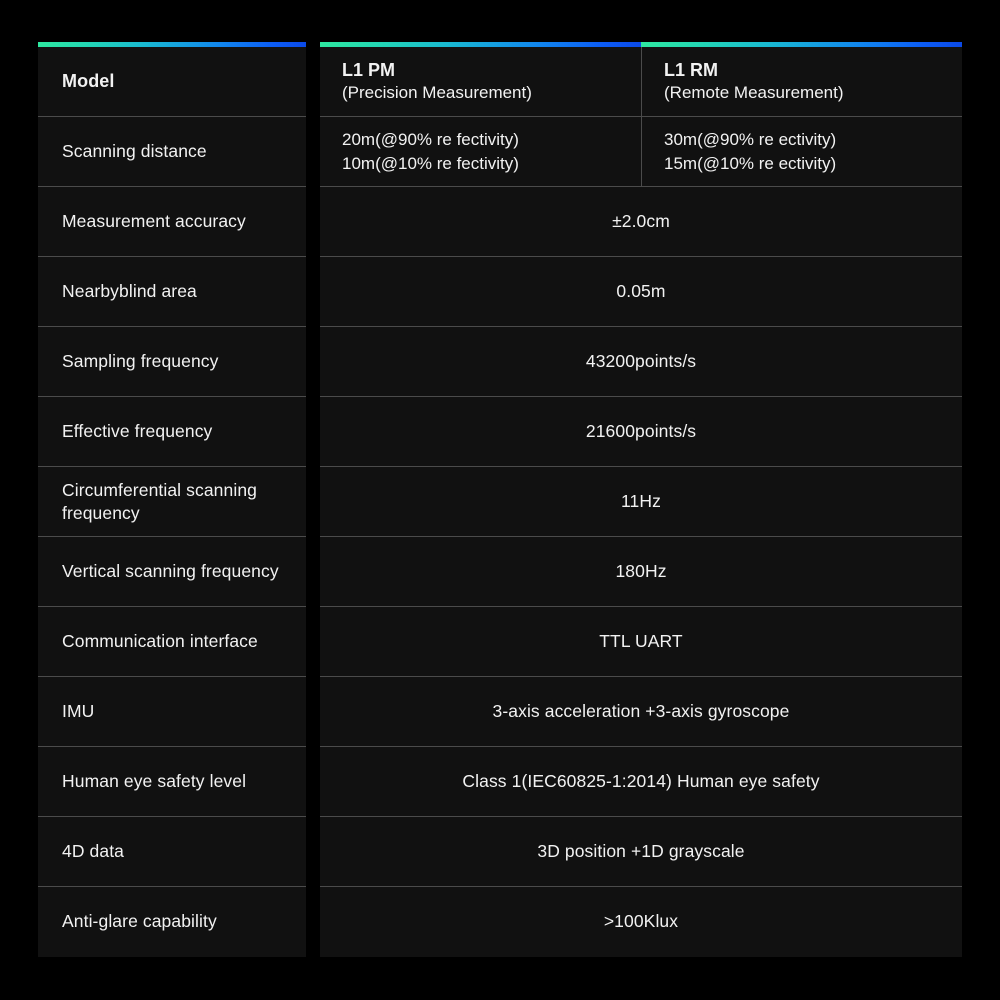 Image resolution: width=1000 pixels, height=1000 pixels. What do you see at coordinates (750, 163) in the screenshot?
I see `value-scanning-distance-rm-line2: 15m(@10% re ectivity)` at bounding box center [750, 163].